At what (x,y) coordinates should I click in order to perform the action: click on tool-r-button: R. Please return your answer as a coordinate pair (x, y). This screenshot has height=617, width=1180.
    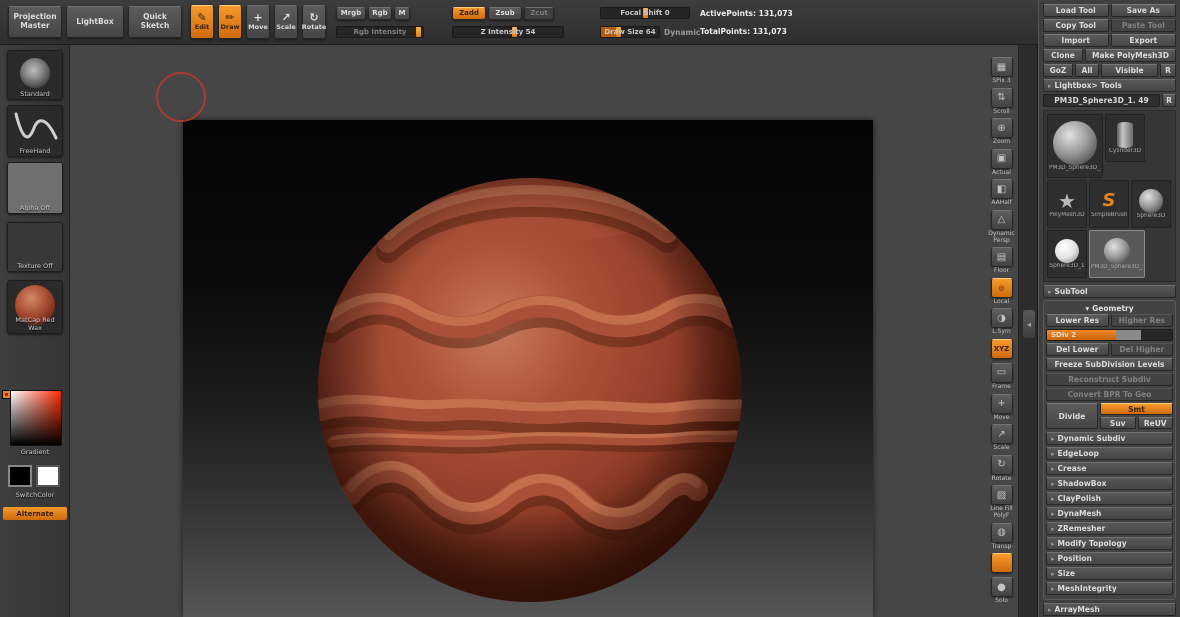
    Looking at the image, I should click on (1169, 100).